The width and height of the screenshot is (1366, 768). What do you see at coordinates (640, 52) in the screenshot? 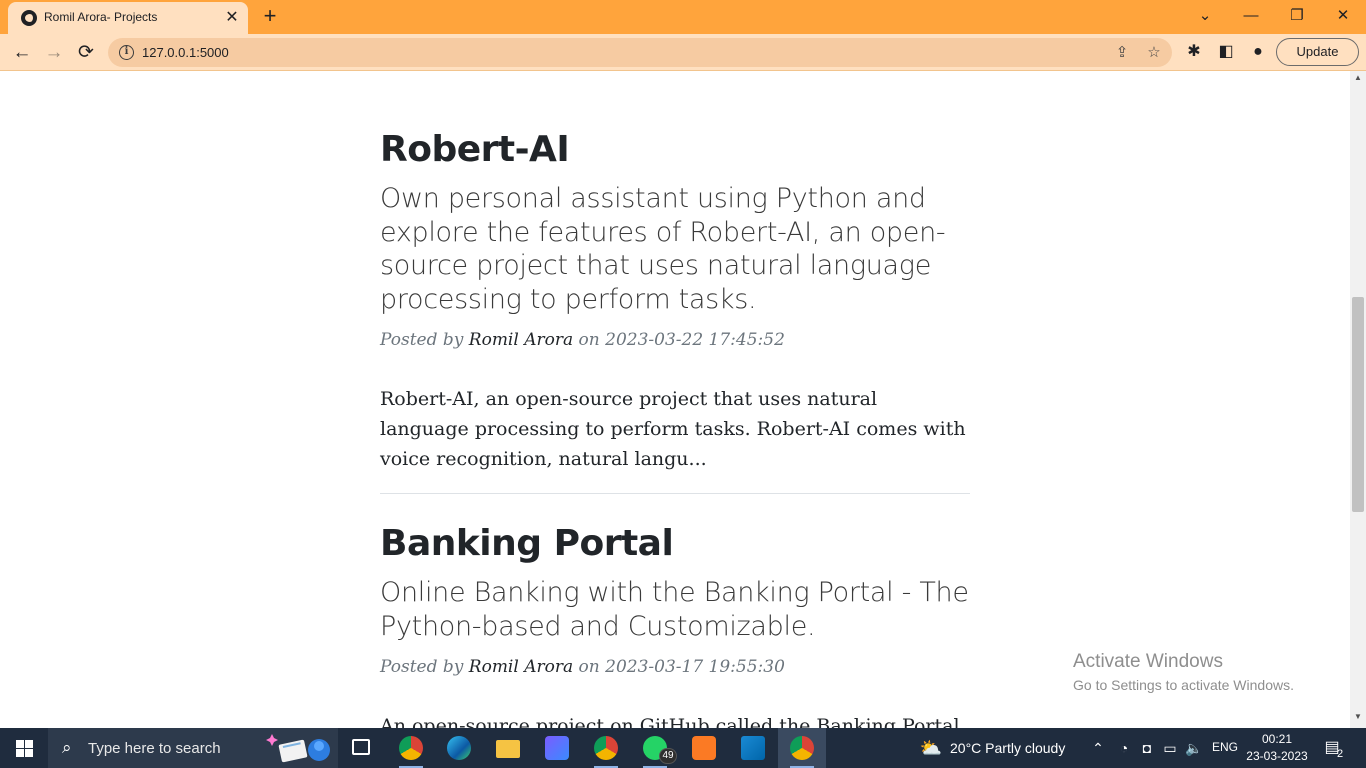
I see `address-bar: i 127.0.0.1:5000 ⇪ ☆` at bounding box center [640, 52].